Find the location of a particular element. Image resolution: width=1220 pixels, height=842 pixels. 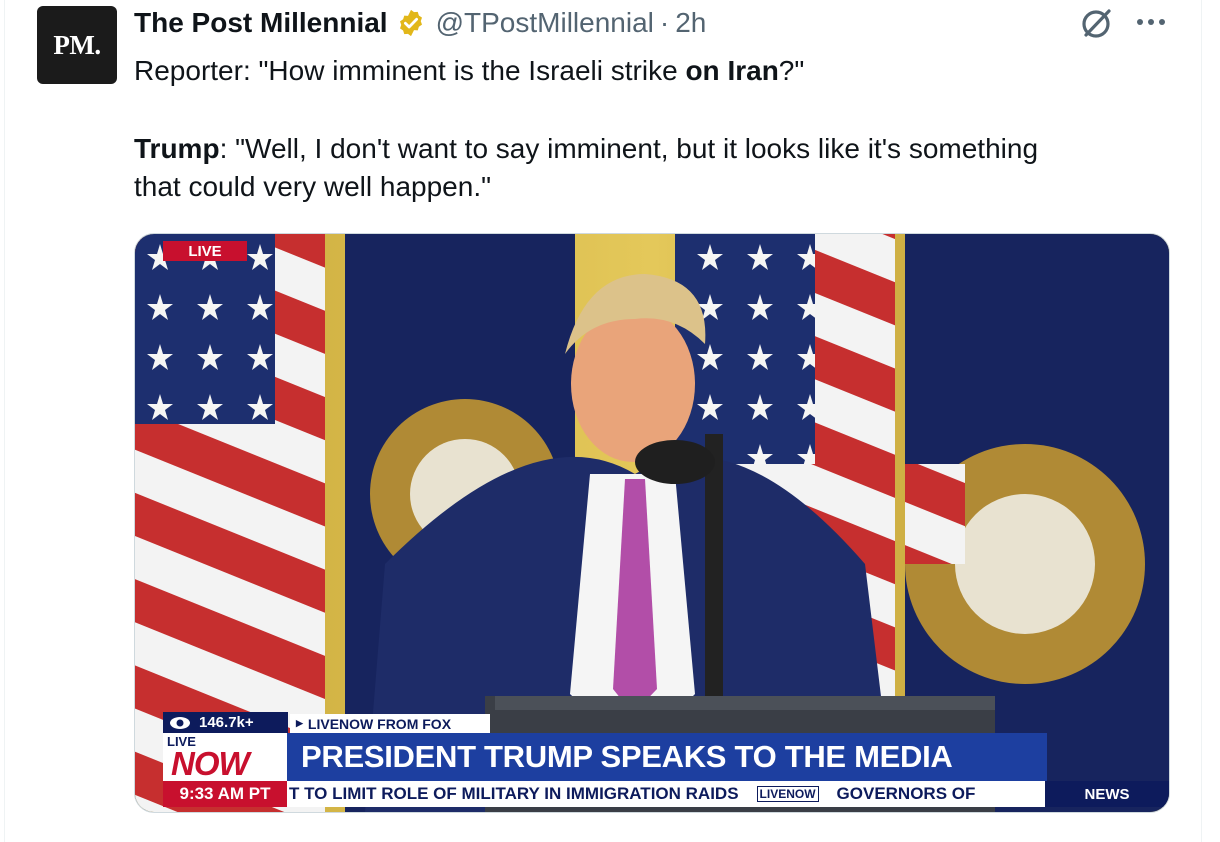

grok-icon is located at coordinates (1097, 23).